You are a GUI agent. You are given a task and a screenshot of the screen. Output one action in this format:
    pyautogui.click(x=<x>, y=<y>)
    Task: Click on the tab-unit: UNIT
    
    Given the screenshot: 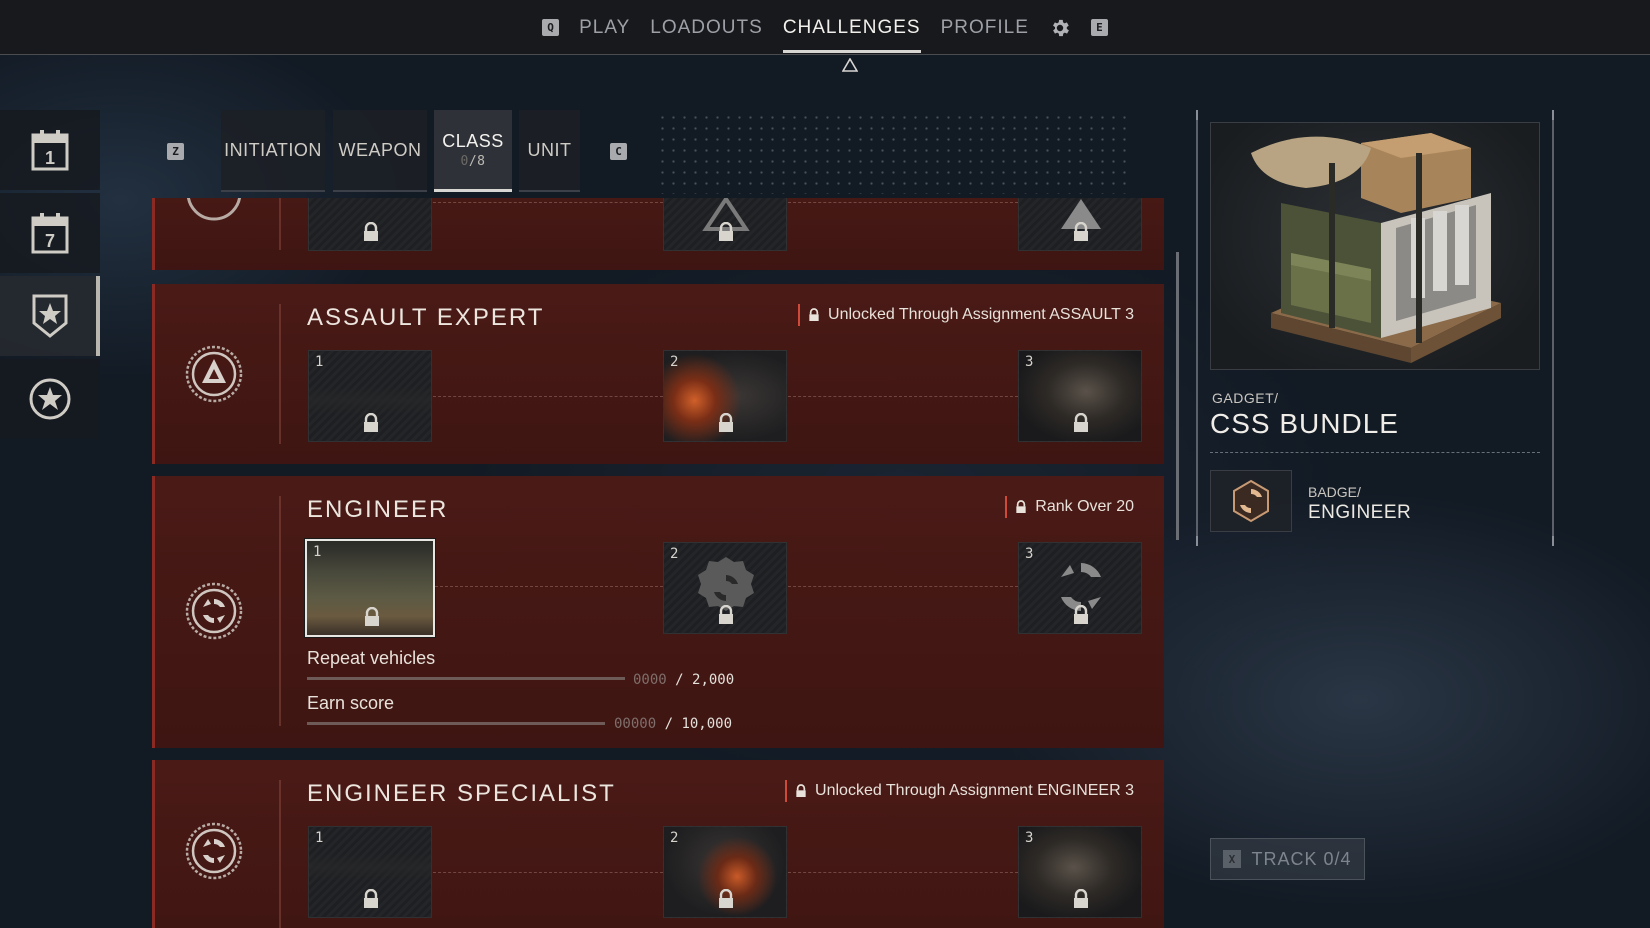 What is the action you would take?
    pyautogui.click(x=549, y=151)
    